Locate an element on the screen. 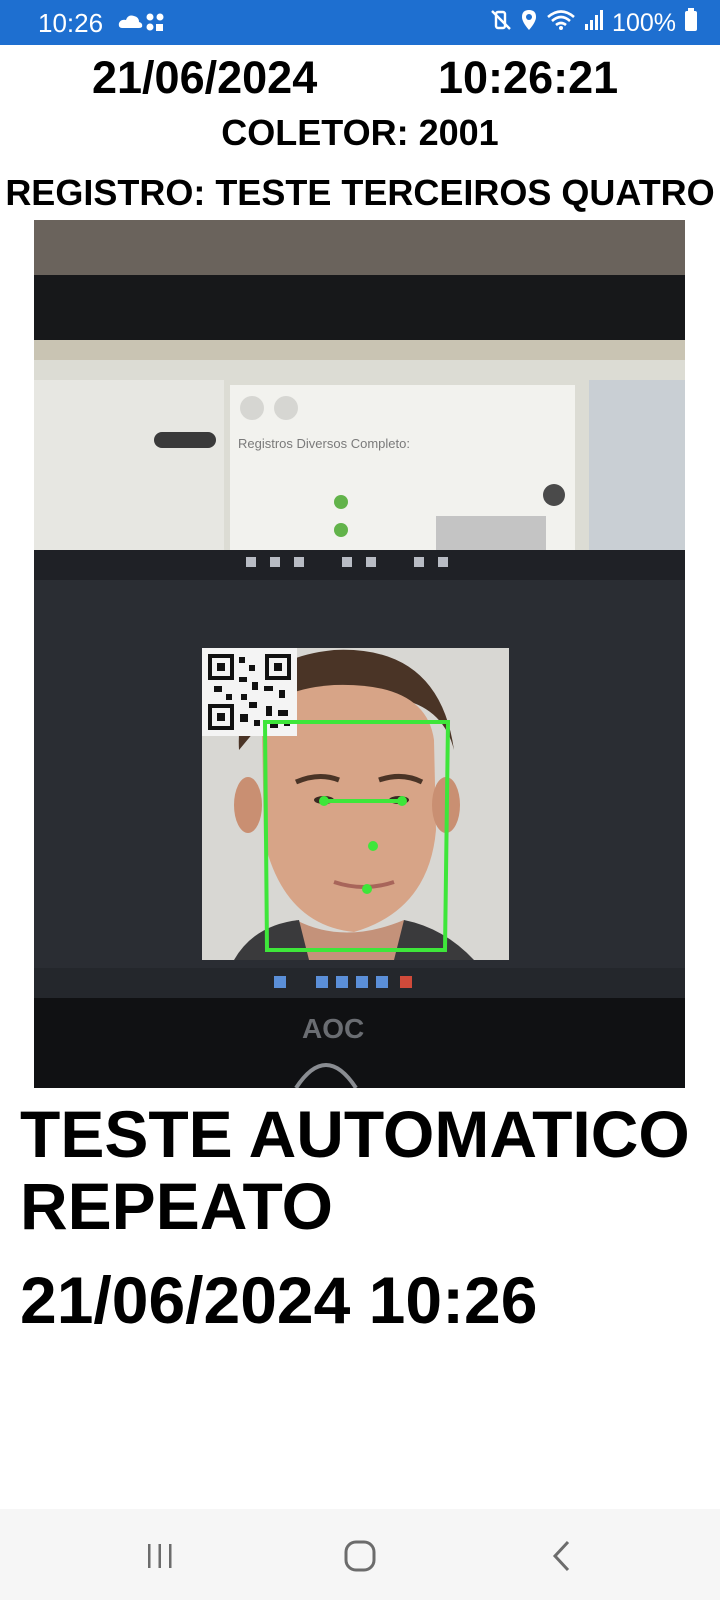  registration-datetime: 21/06/2024 10:26 is located at coordinates (279, 1300).